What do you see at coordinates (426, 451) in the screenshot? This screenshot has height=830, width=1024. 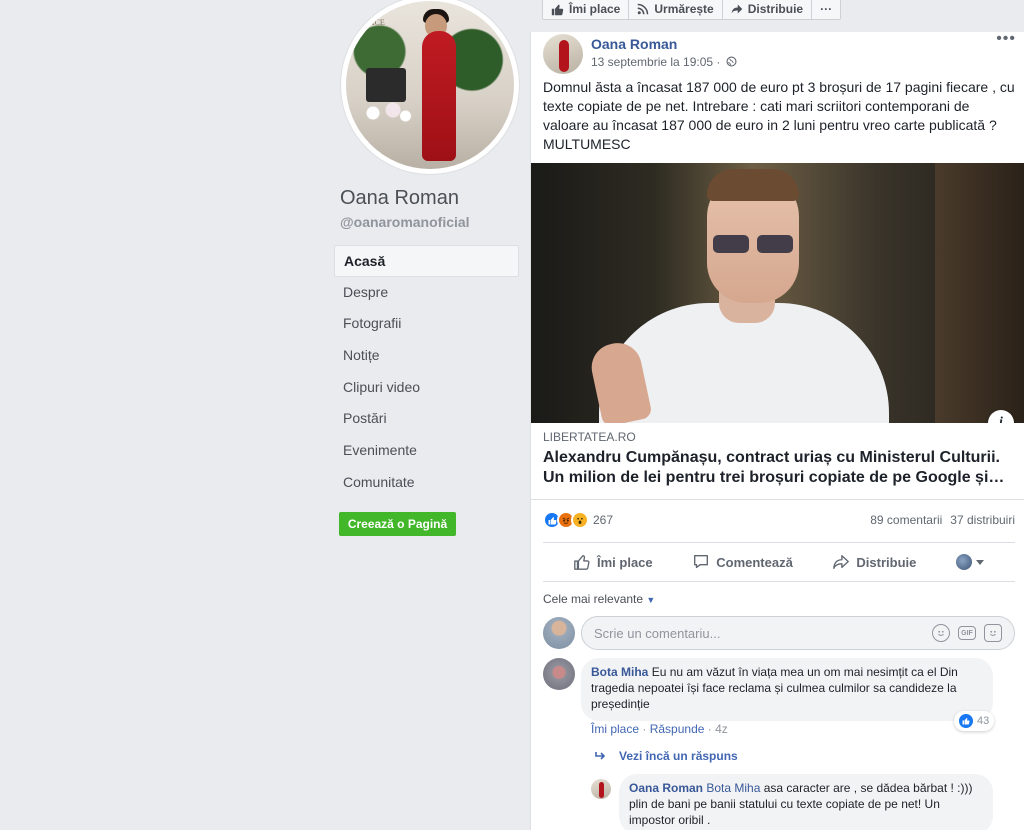 I see `nav-item-events: Evenimente` at bounding box center [426, 451].